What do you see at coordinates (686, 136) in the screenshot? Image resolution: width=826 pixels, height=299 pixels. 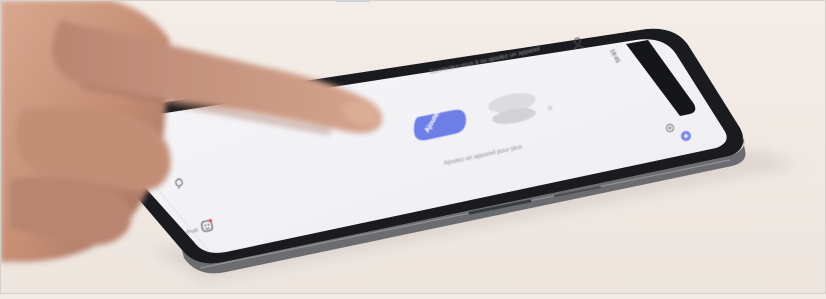 I see `add-icon` at bounding box center [686, 136].